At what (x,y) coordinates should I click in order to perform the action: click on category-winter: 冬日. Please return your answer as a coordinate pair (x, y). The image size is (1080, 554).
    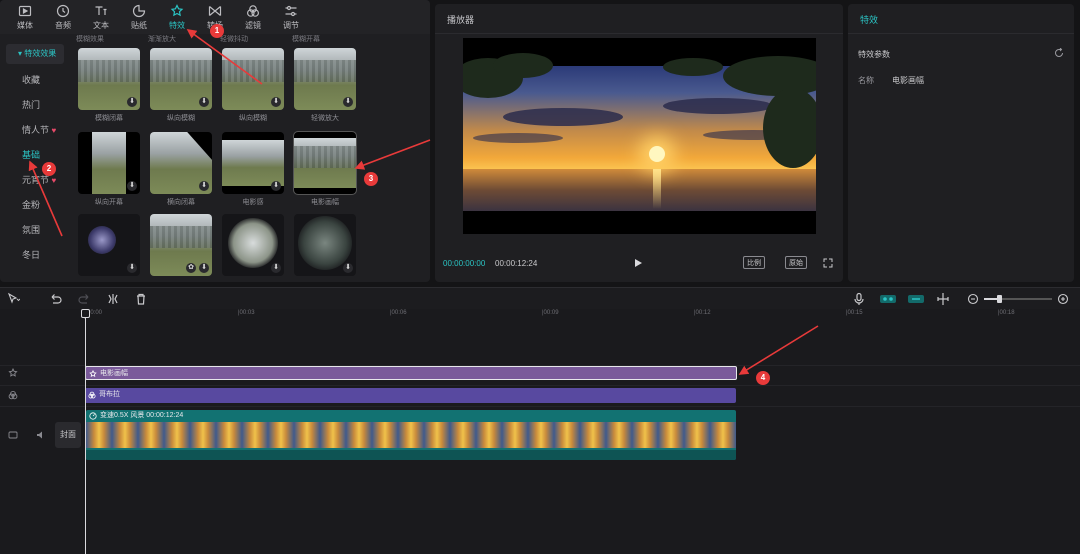
    Looking at the image, I should click on (34, 255).